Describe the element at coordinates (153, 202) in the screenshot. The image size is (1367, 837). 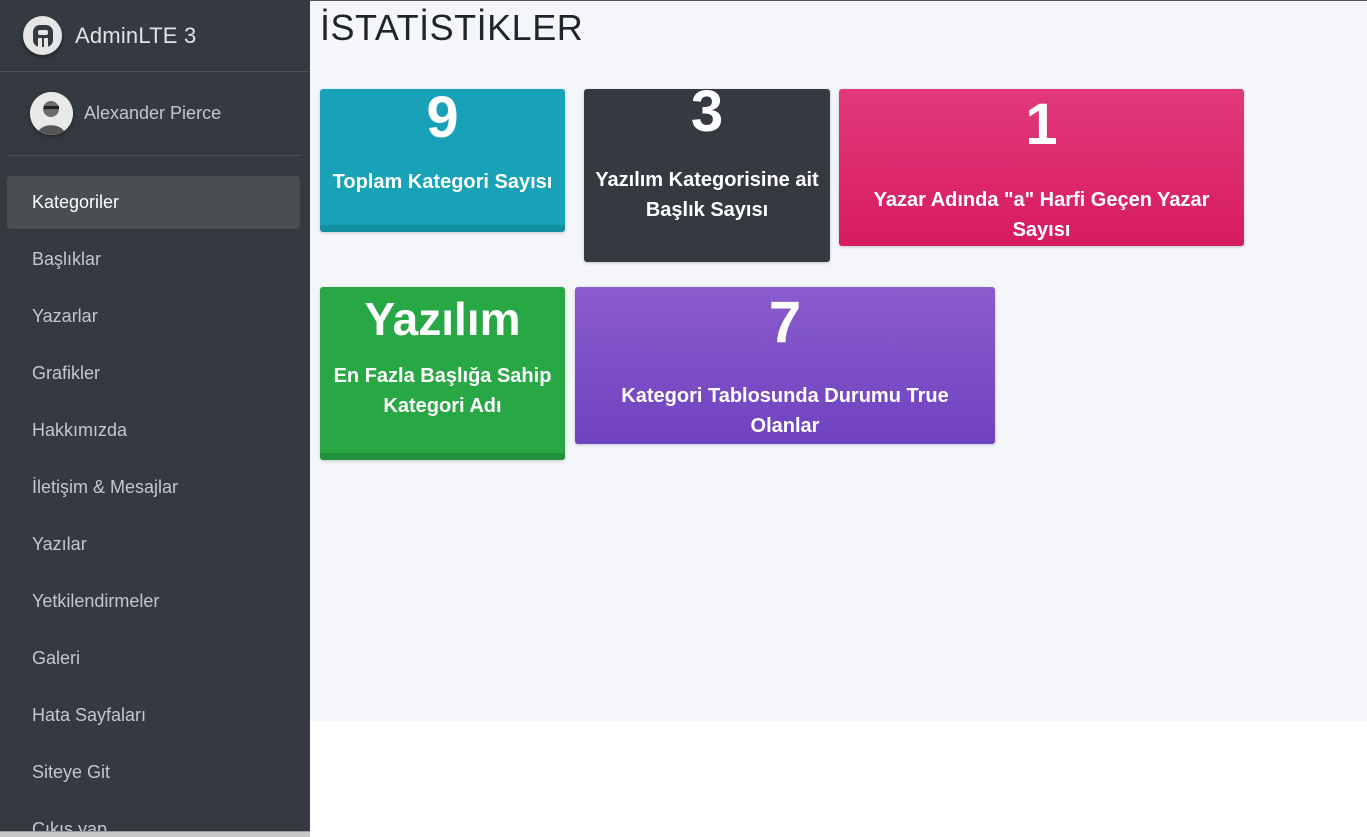
I see `sidebar-item-kategoriler: Kategoriler` at that location.